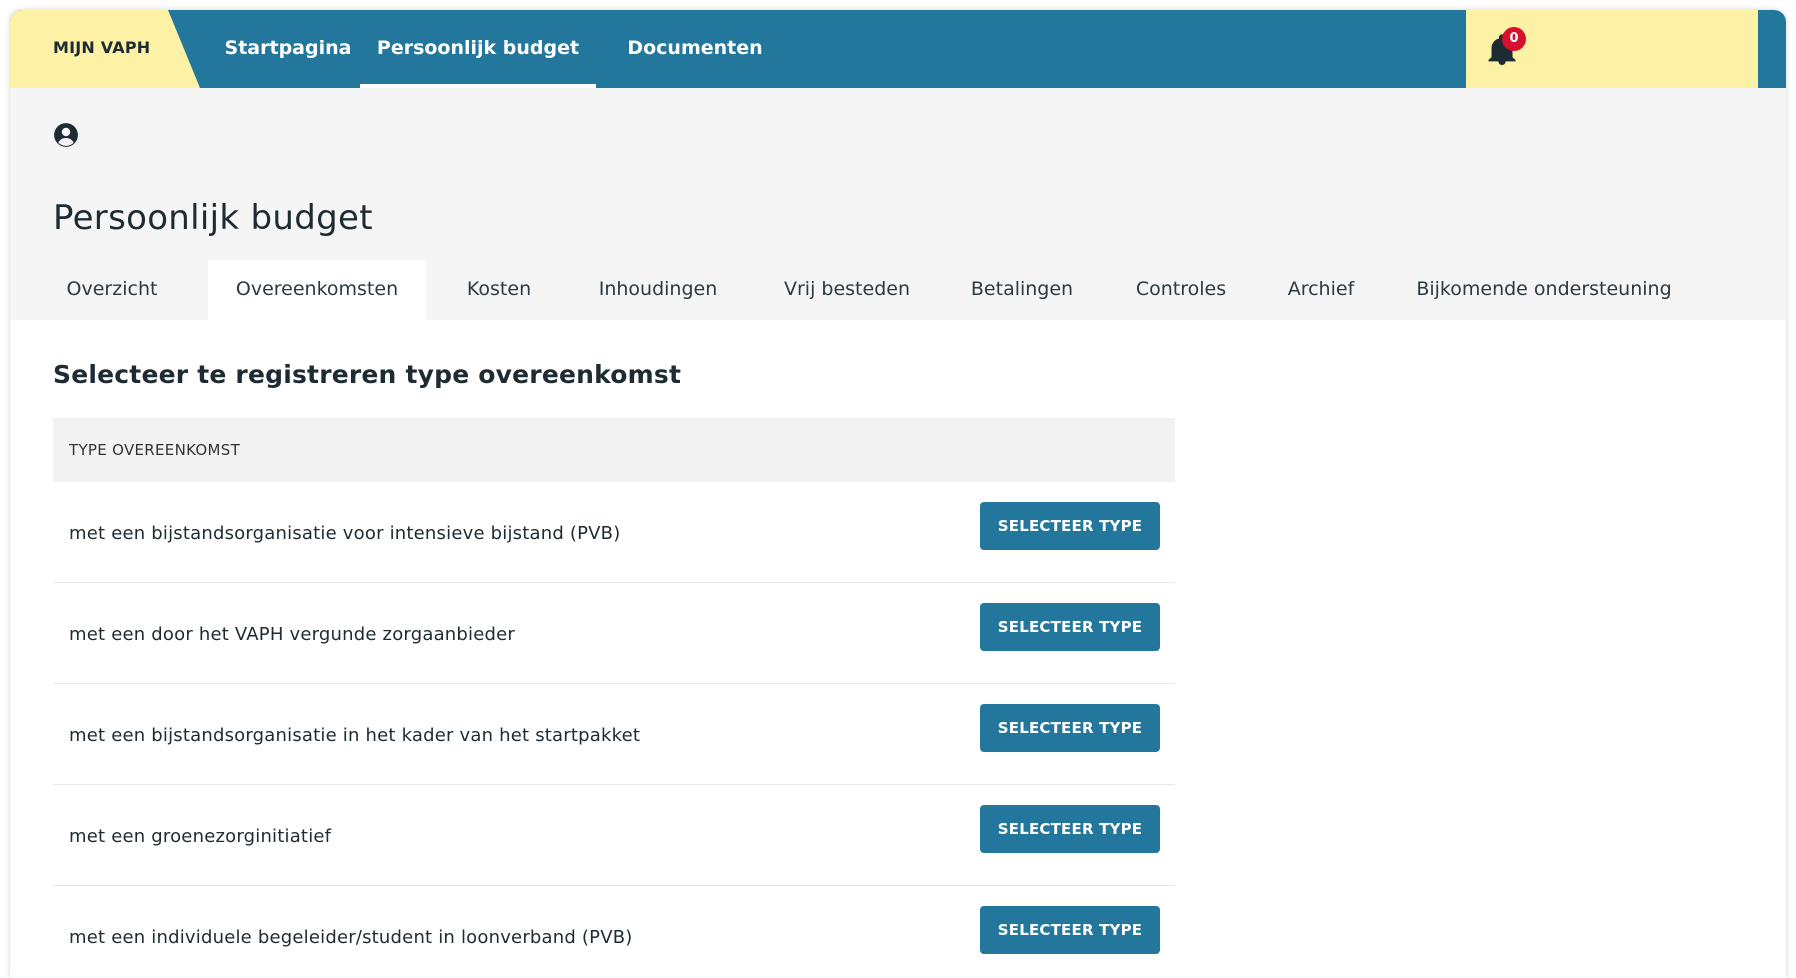 The image size is (1796, 978). I want to click on nav-item-documenten: Documenten, so click(695, 49).